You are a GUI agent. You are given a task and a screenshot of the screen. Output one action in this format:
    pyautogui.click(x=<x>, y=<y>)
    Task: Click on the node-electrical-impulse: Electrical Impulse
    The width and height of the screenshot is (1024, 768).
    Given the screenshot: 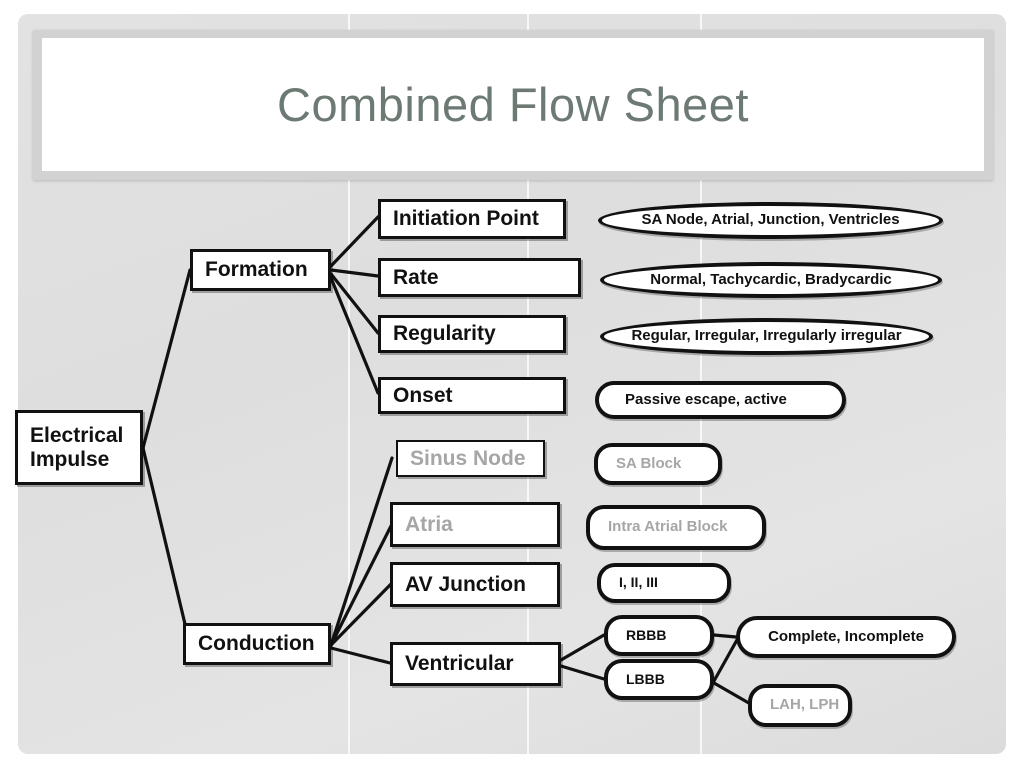 What is the action you would take?
    pyautogui.click(x=79, y=447)
    